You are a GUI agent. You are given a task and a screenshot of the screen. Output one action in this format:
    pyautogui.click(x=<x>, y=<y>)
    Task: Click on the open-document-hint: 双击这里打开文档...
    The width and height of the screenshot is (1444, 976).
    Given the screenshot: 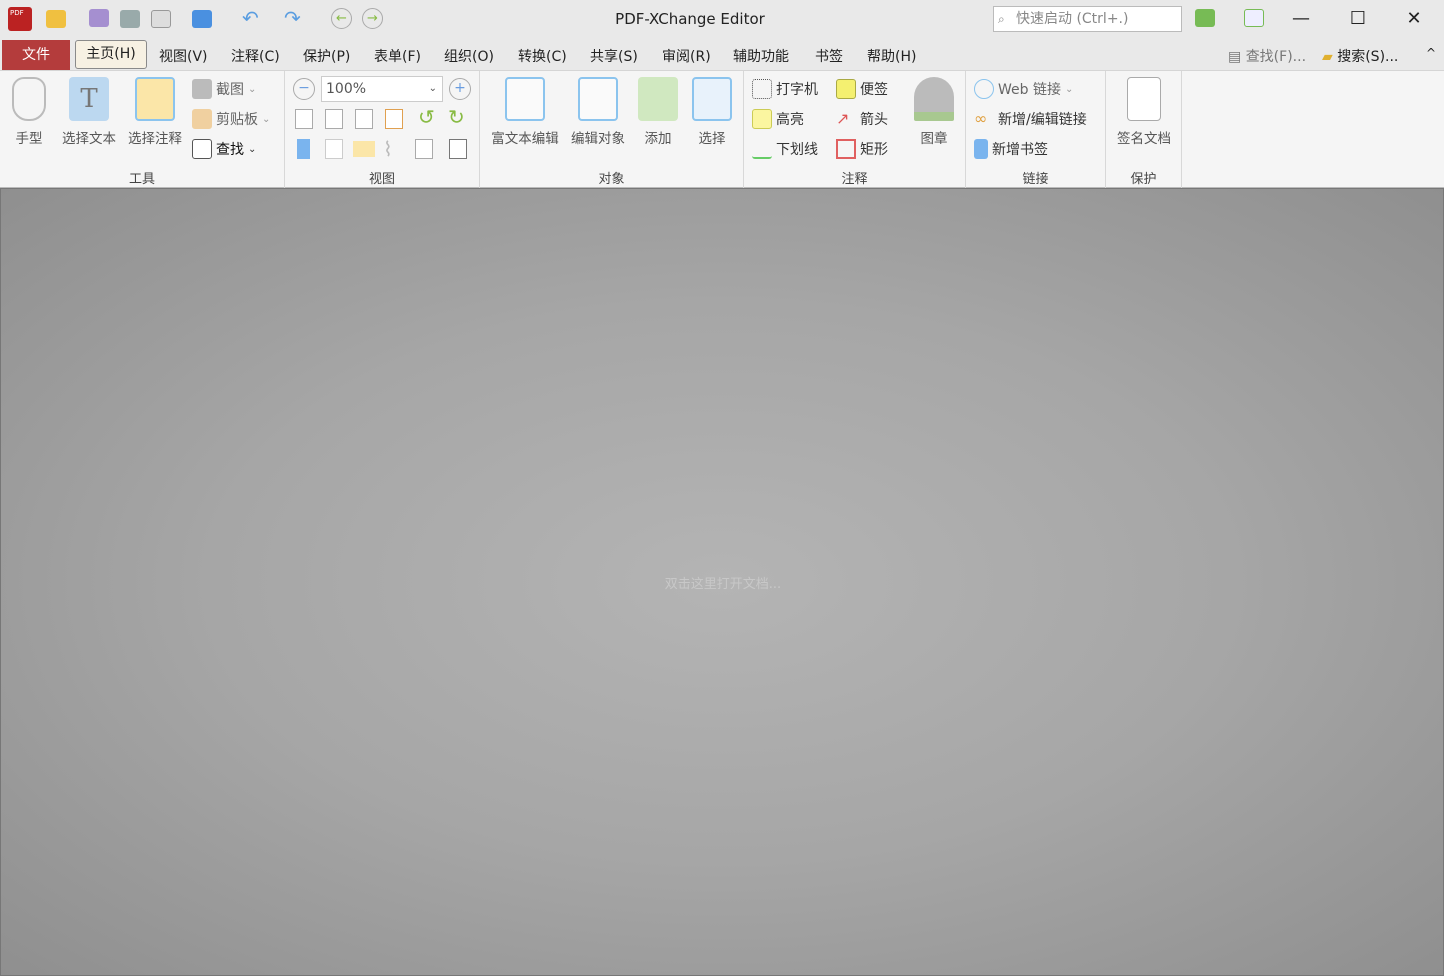 What is the action you would take?
    pyautogui.click(x=722, y=582)
    